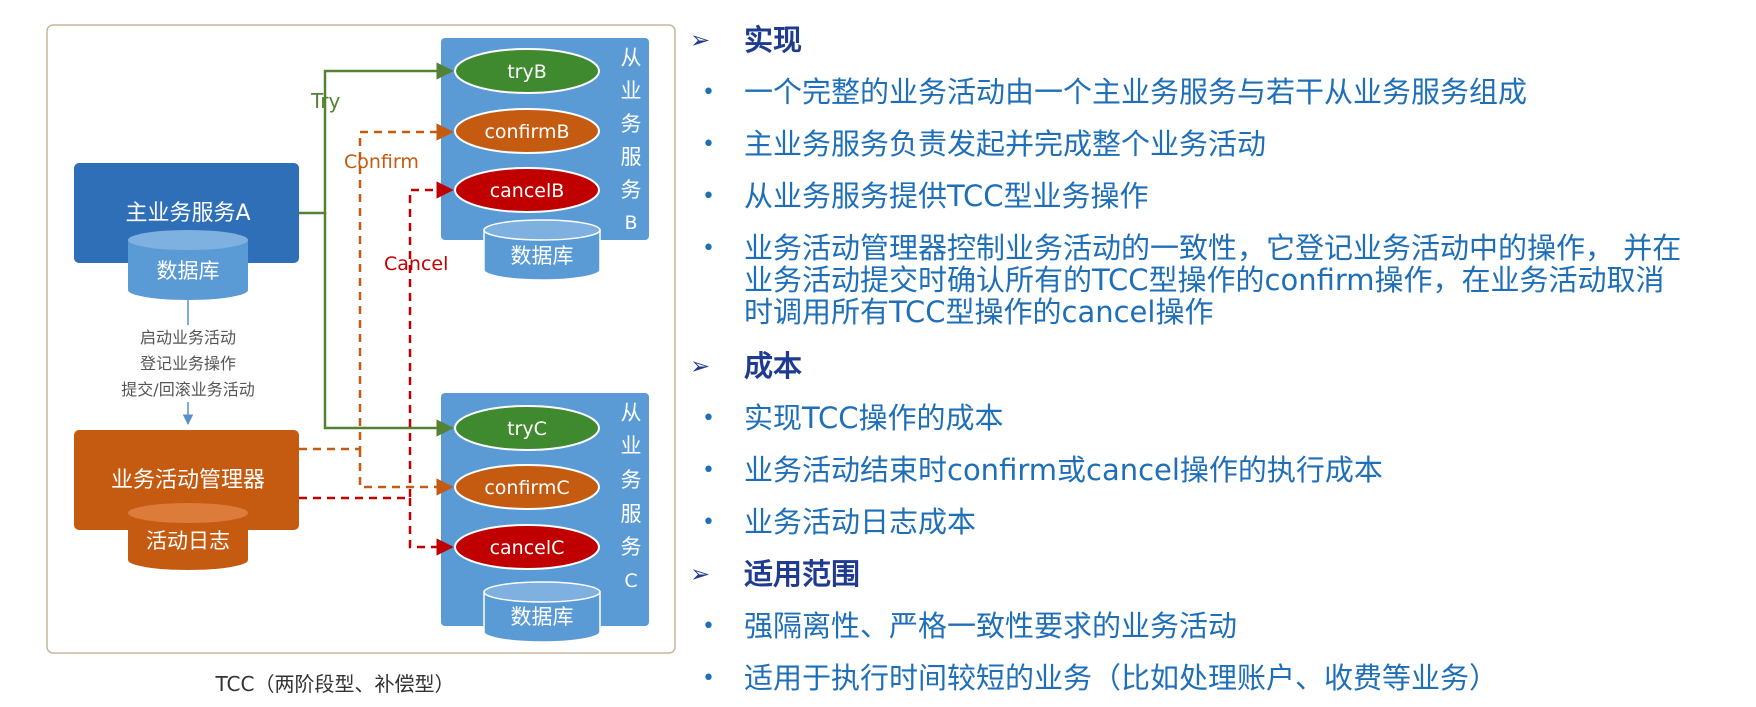  What do you see at coordinates (188, 271) in the screenshot?
I see `main-db-label: 数据库` at bounding box center [188, 271].